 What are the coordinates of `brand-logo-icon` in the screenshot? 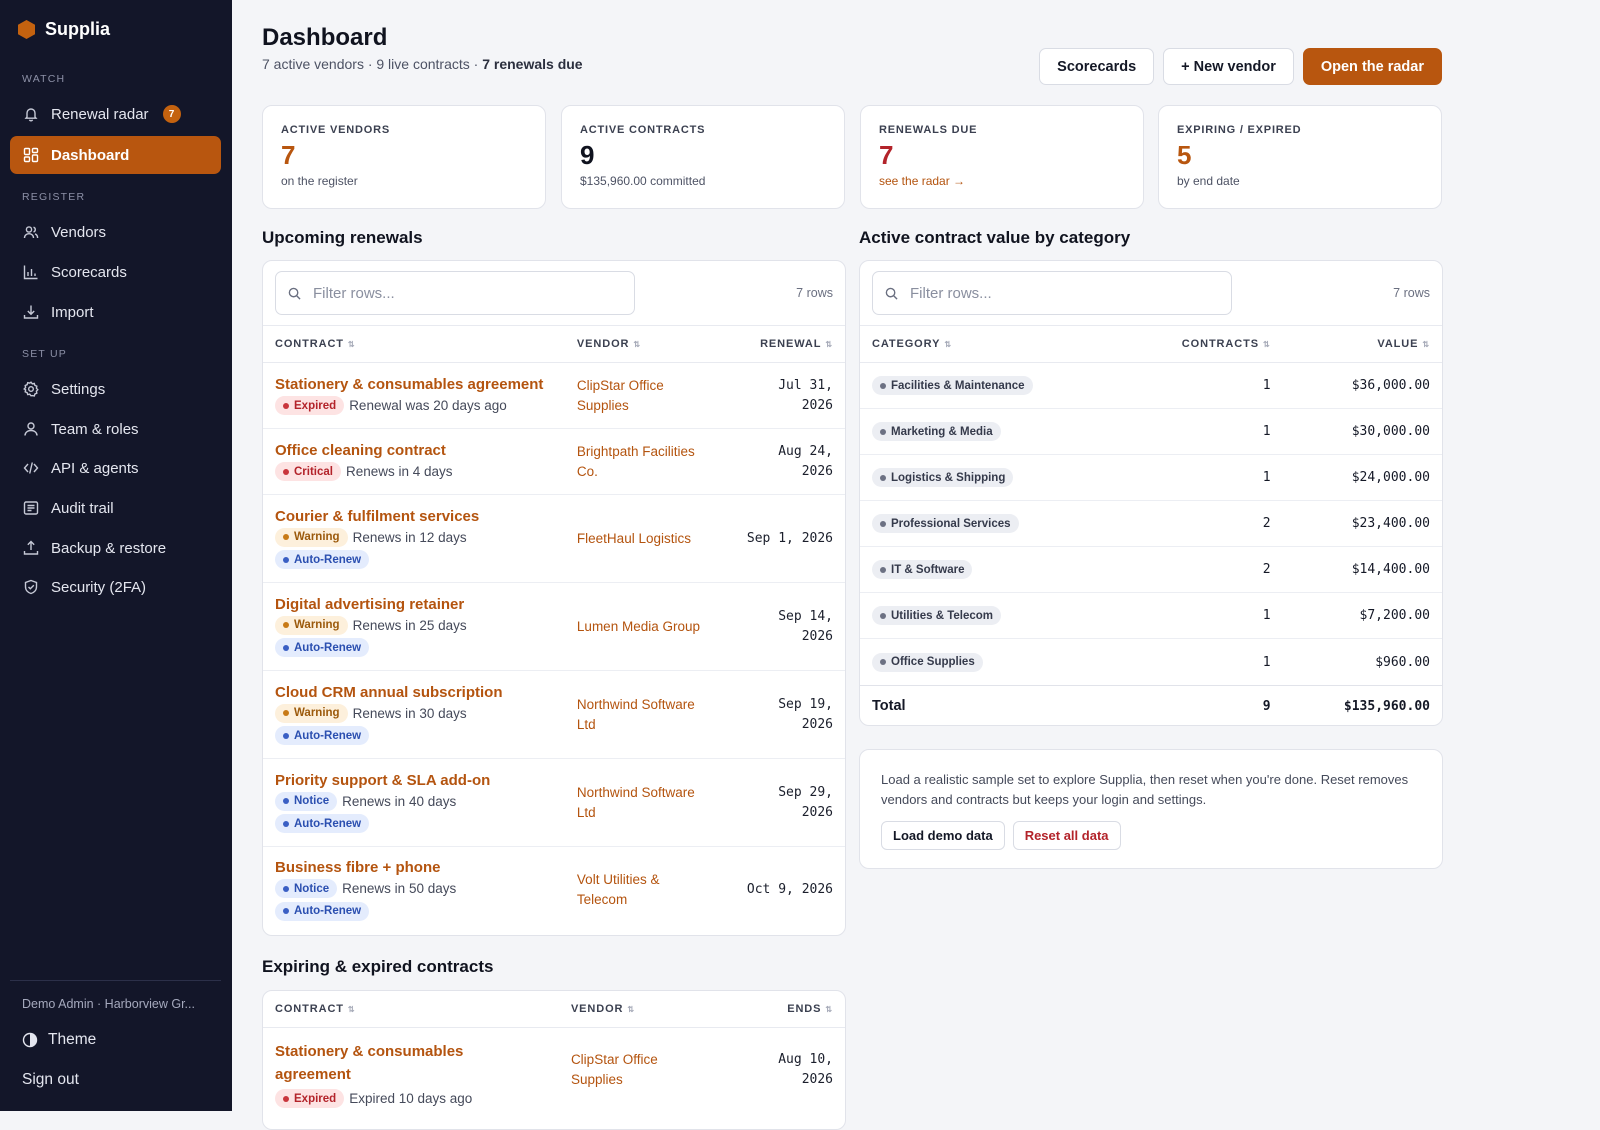 It's located at (26, 29).